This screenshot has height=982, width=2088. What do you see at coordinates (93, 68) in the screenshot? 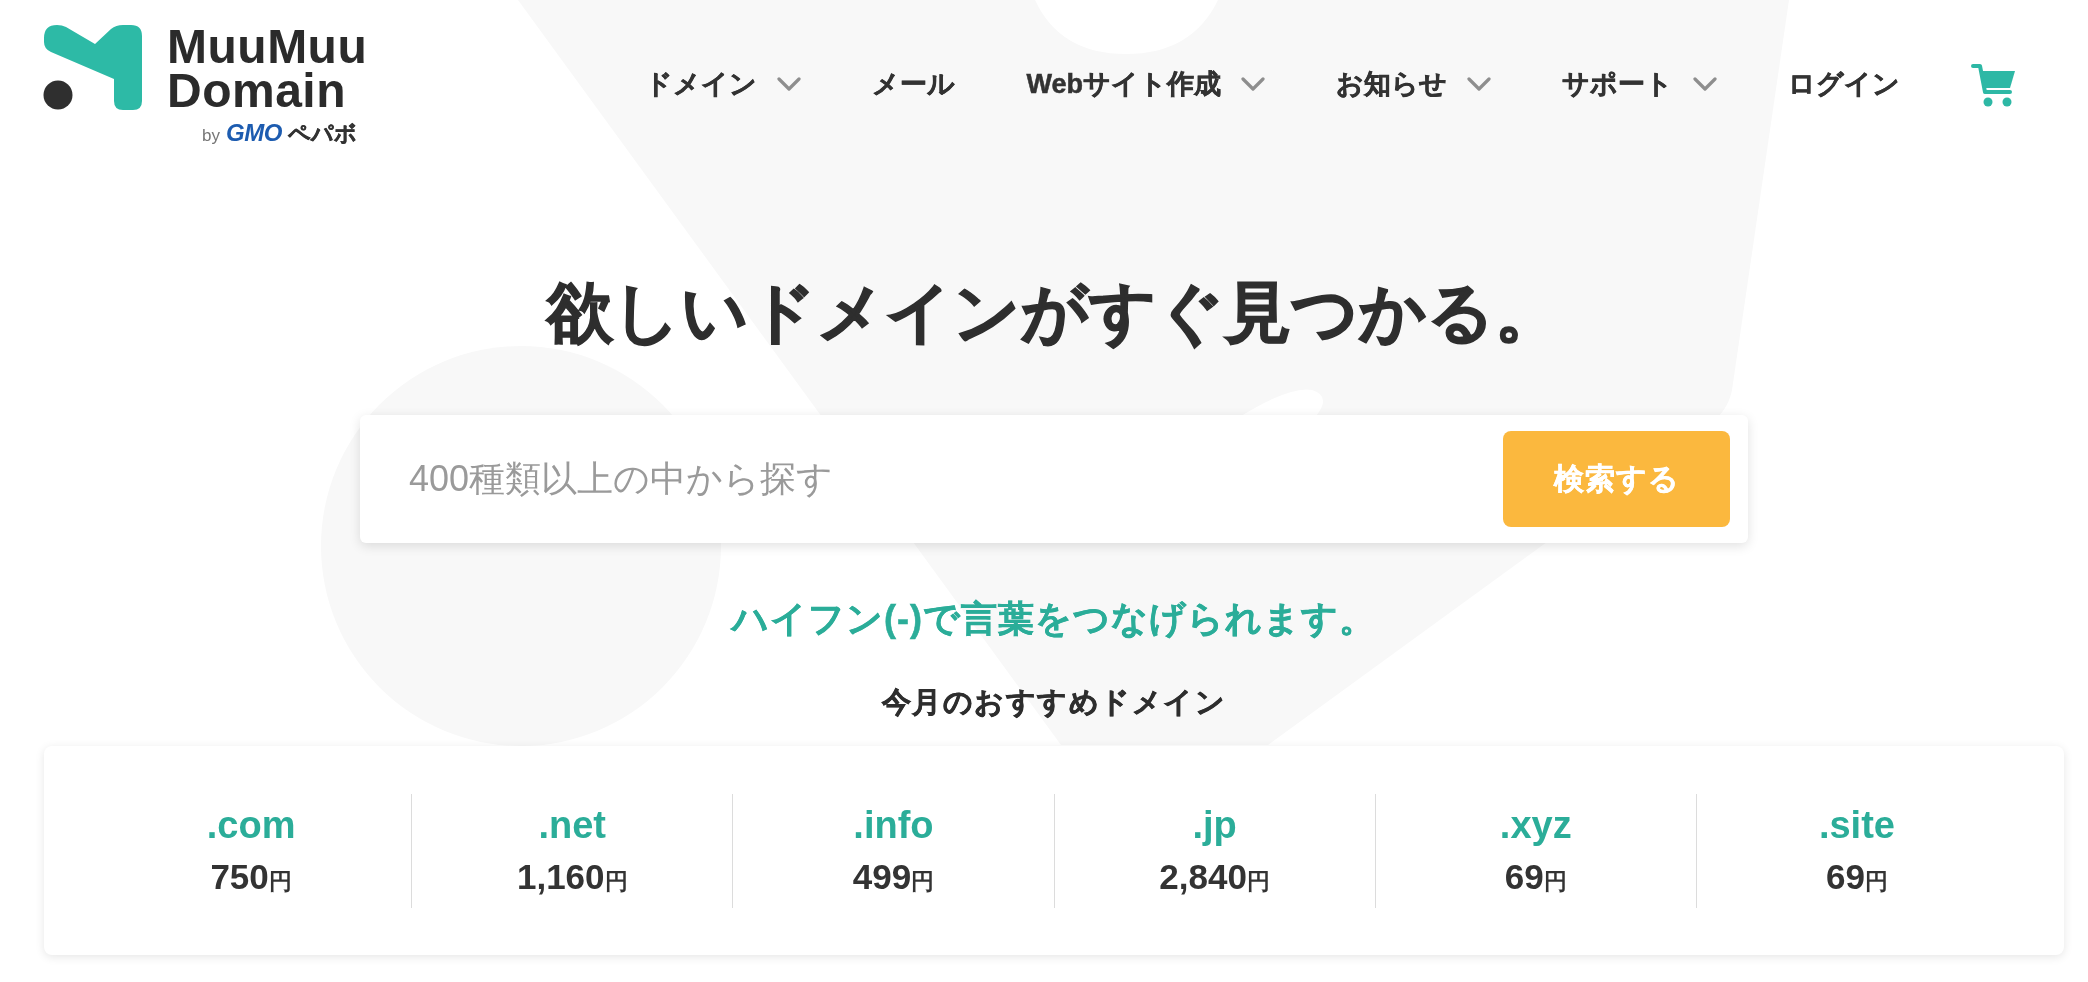
I see `logo-icon` at bounding box center [93, 68].